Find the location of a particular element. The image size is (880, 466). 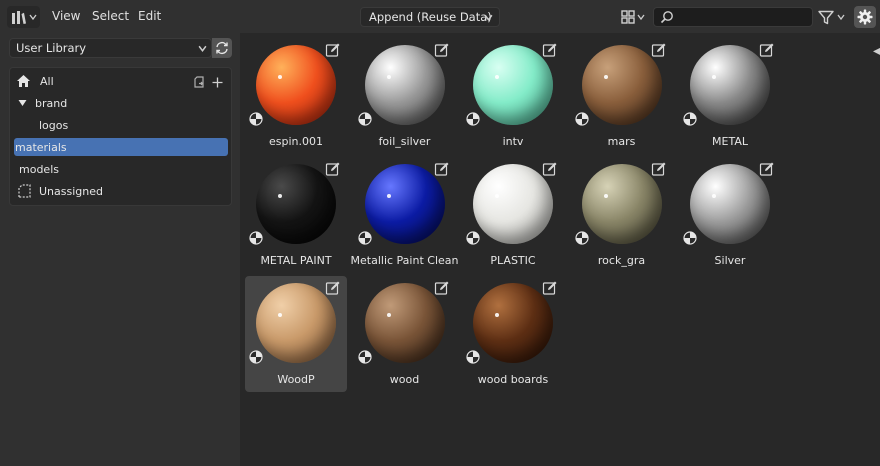

asset-name: rock_gra is located at coordinates (621, 260).